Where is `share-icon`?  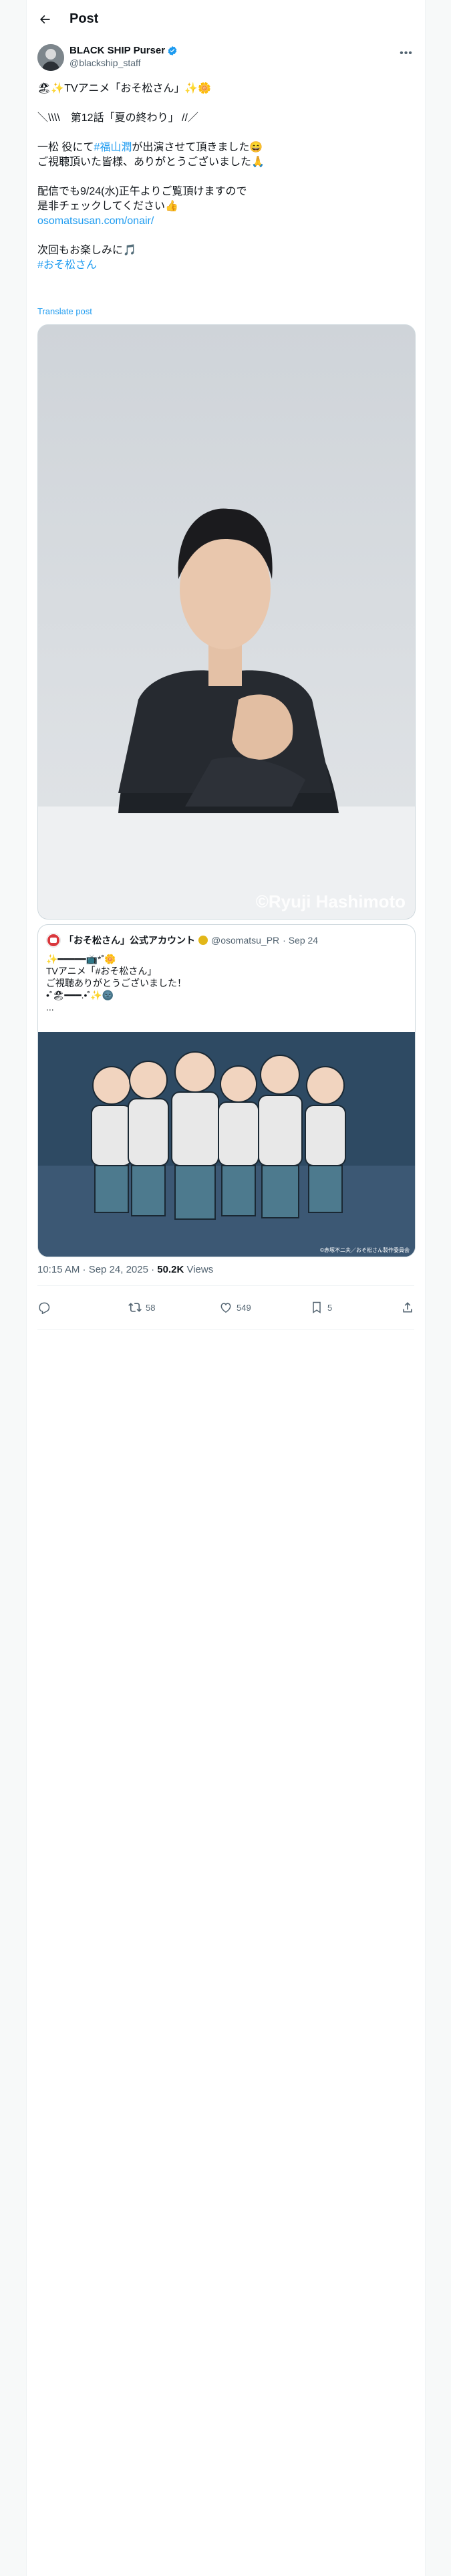
share-icon is located at coordinates (407, 1307).